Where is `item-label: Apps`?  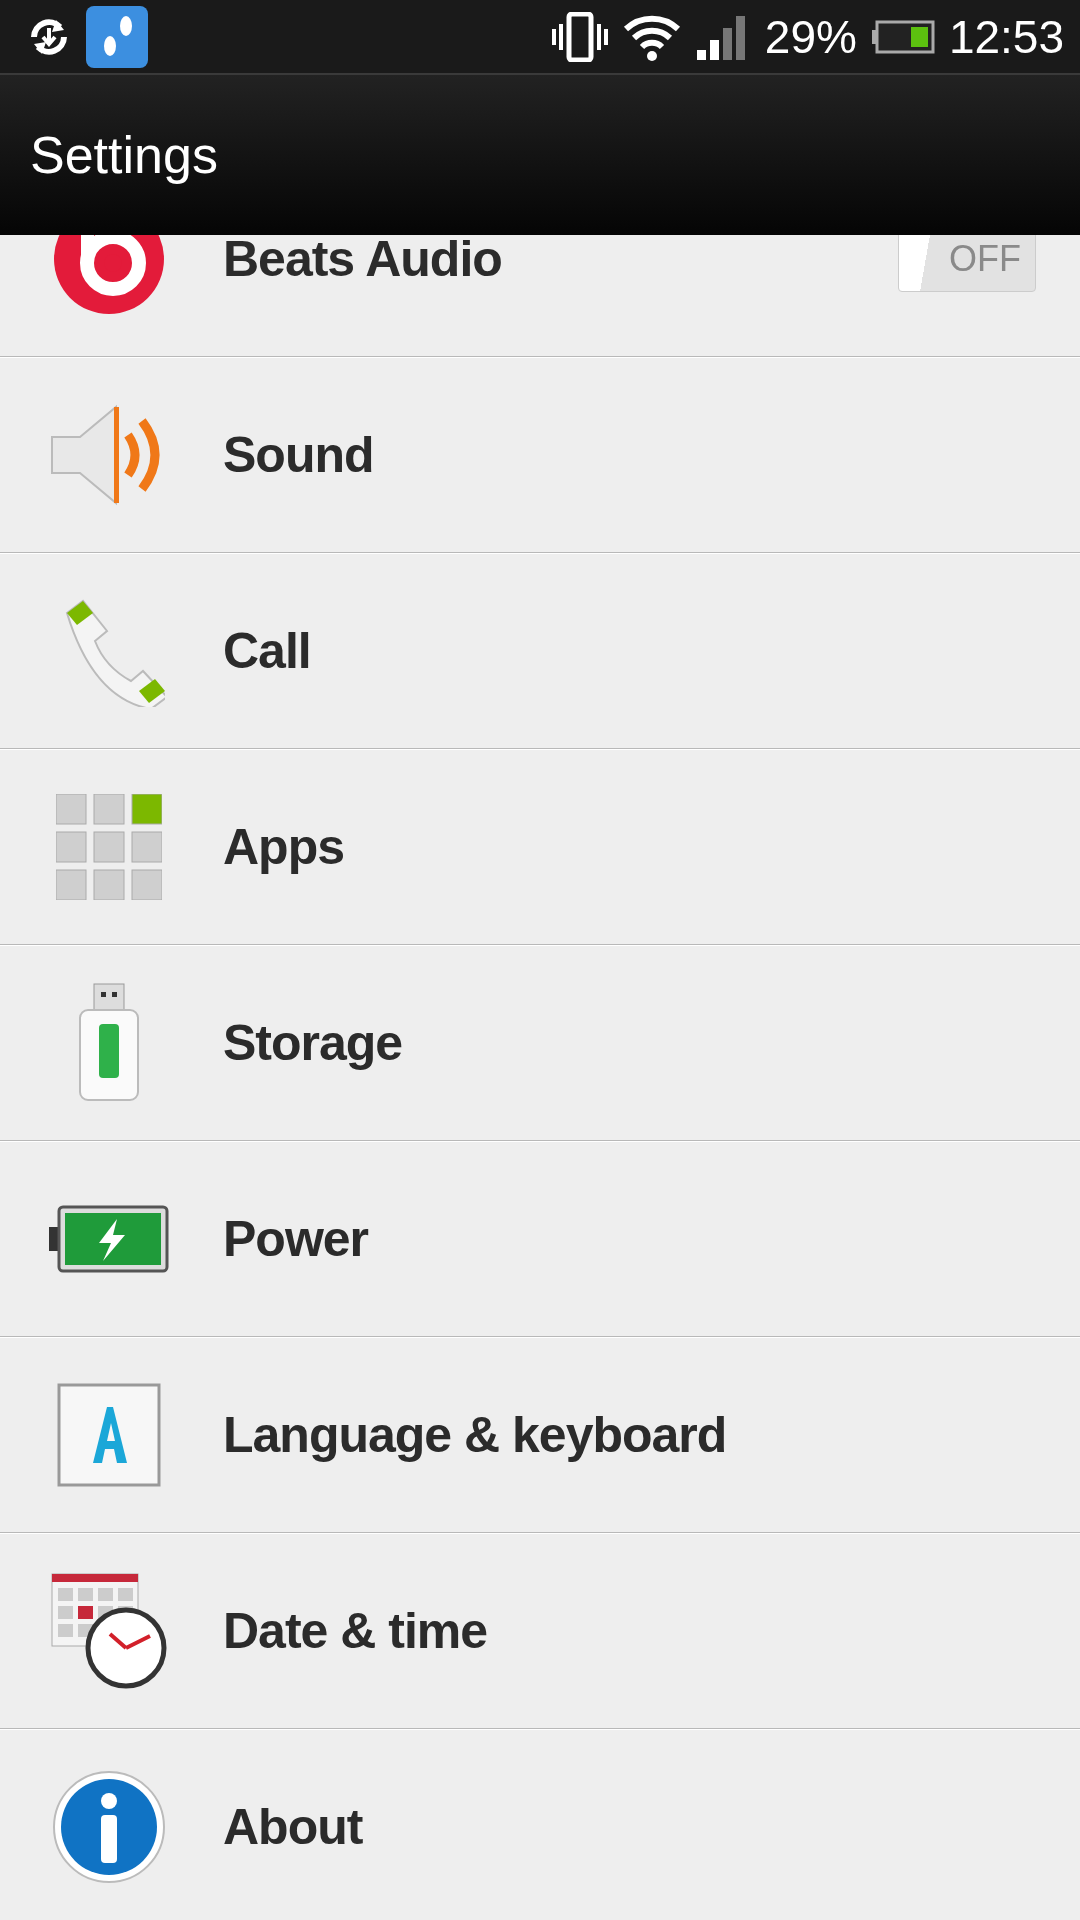
item-label: Apps is located at coordinates (284, 846).